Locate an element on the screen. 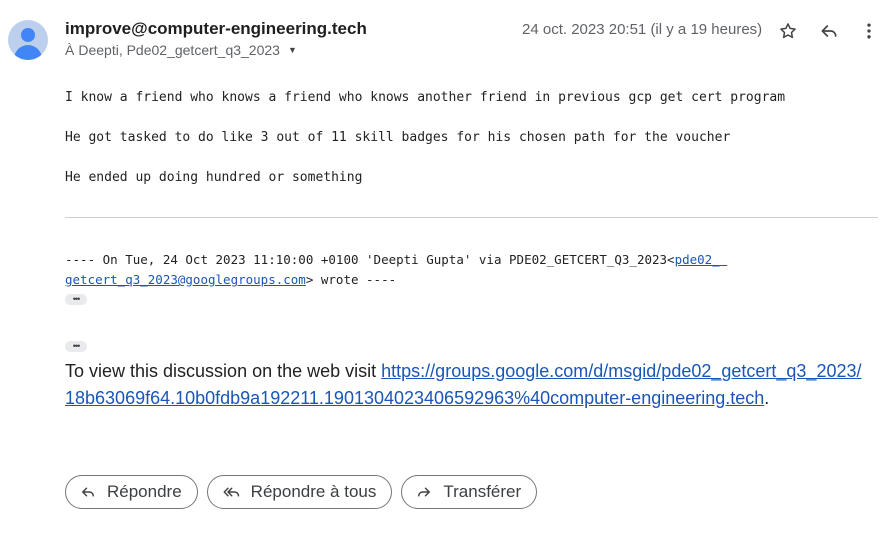 The width and height of the screenshot is (883, 533). recipients-line: À Deepti, Pde02_getcert_q3_2023 ▼ is located at coordinates (181, 50).